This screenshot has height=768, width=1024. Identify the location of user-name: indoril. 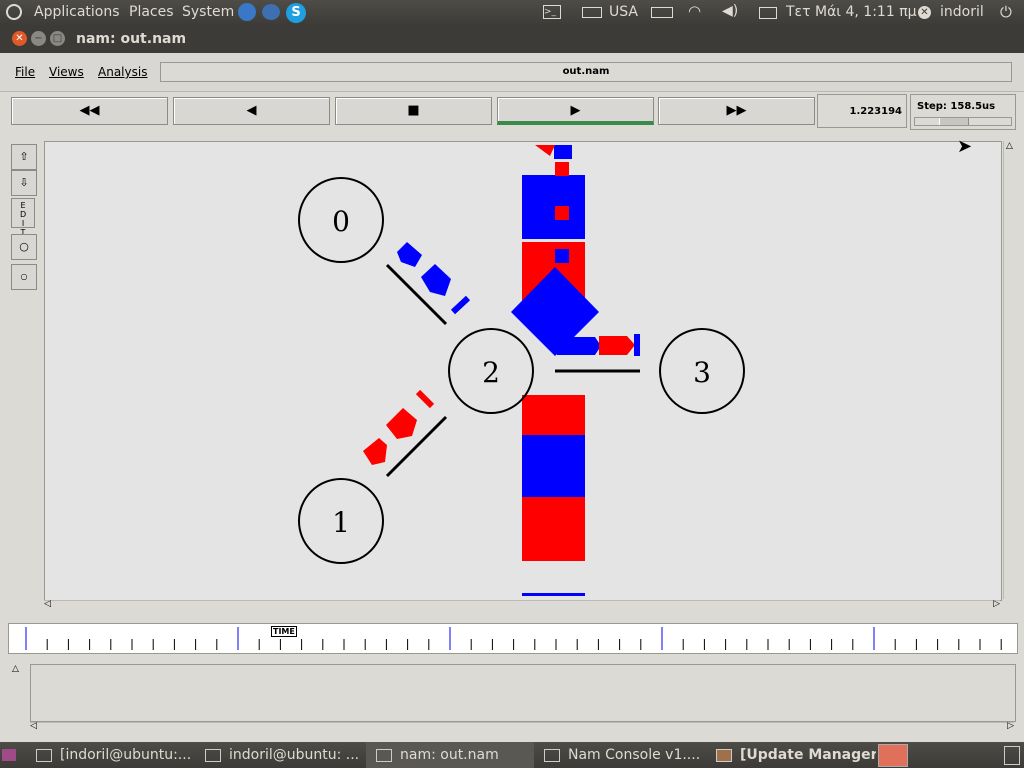
(962, 12).